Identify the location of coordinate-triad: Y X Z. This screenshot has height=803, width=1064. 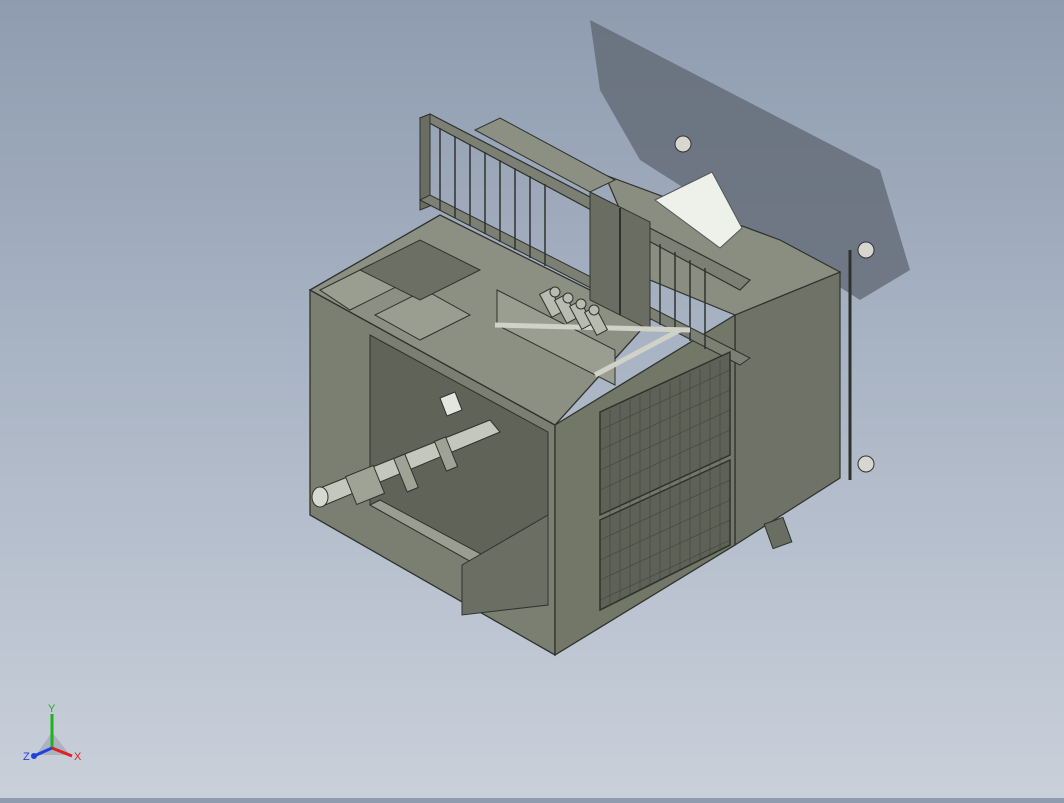
(52, 733).